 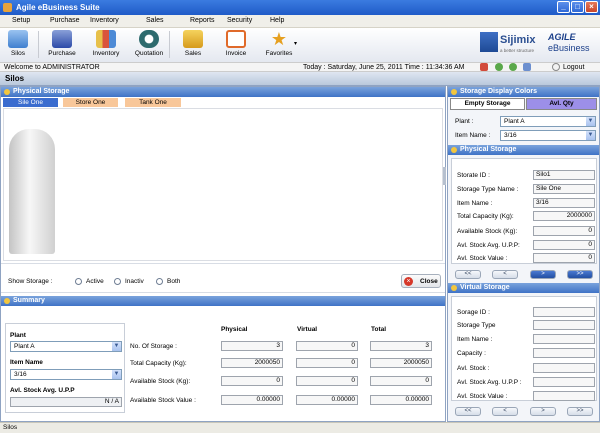 What do you see at coordinates (66, 374) in the screenshot?
I see `summary-item-select: 3/16 ▼` at bounding box center [66, 374].